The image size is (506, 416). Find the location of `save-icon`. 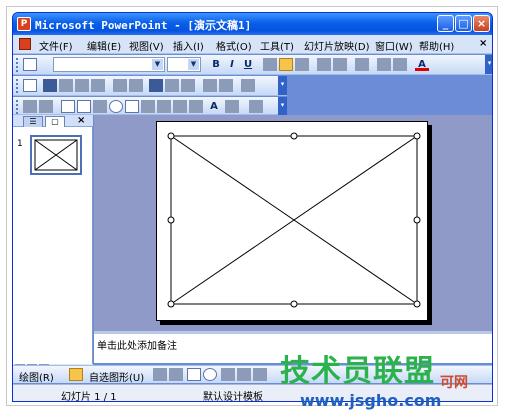

save-icon is located at coordinates (30, 64).